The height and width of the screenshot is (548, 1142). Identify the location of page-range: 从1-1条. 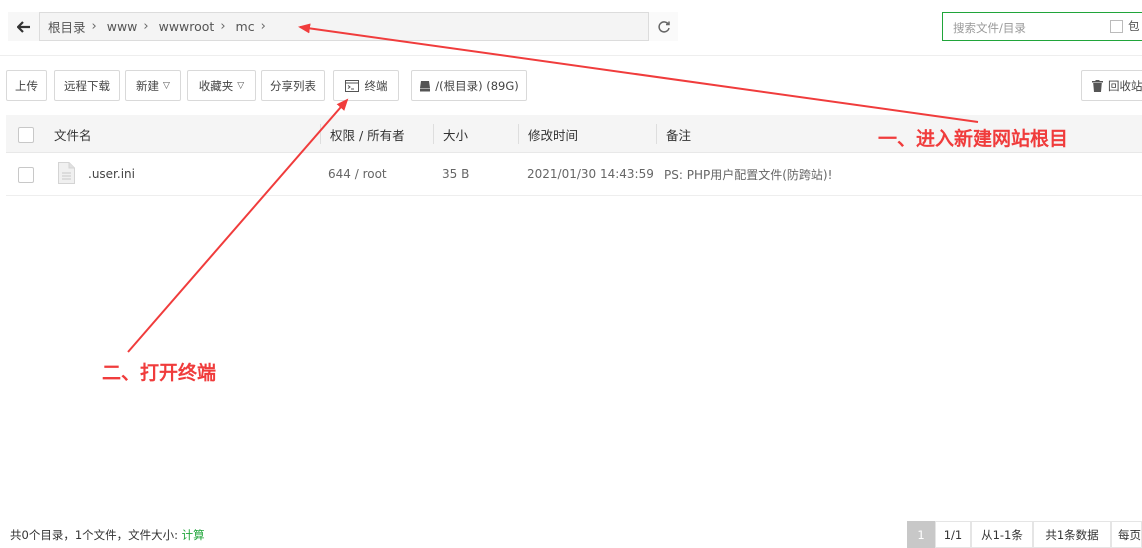
(1002, 534).